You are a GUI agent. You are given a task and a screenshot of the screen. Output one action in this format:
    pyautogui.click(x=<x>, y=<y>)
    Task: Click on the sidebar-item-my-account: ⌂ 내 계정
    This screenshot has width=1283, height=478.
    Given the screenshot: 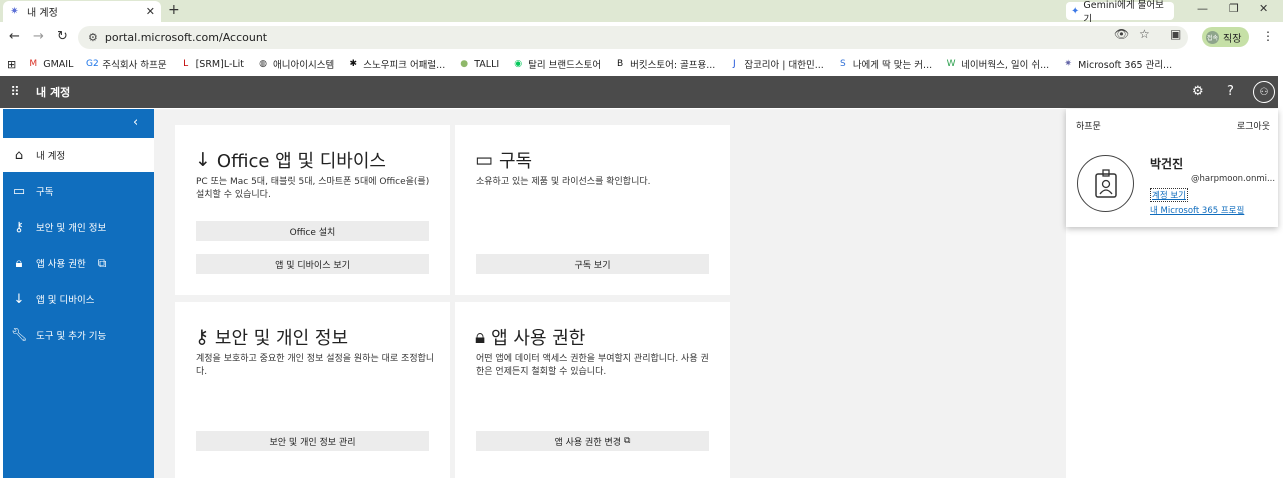 What is the action you would take?
    pyautogui.click(x=78, y=155)
    